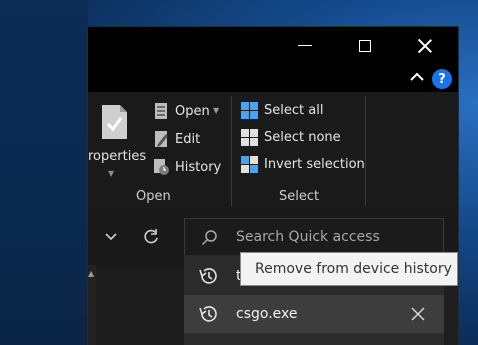  I want to click on suggestion-item: csgo.exe, so click(314, 314).